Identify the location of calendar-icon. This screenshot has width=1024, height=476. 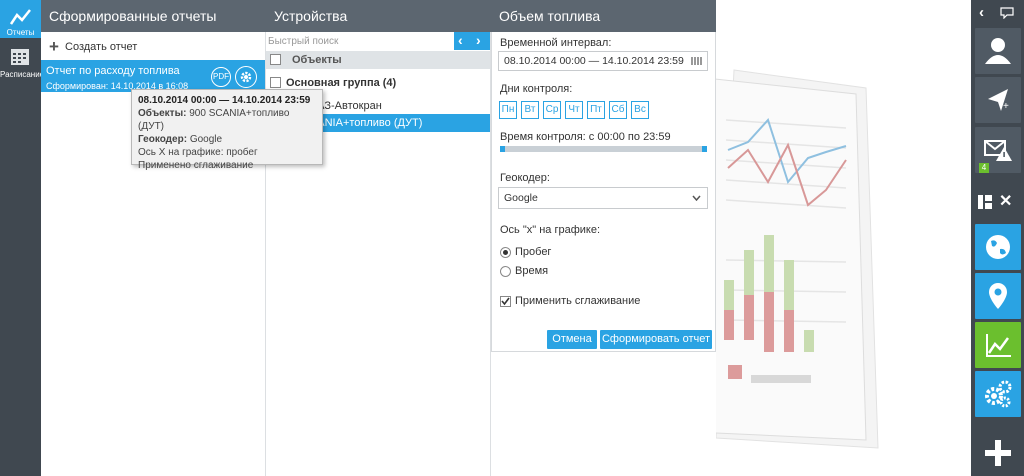
(20, 57).